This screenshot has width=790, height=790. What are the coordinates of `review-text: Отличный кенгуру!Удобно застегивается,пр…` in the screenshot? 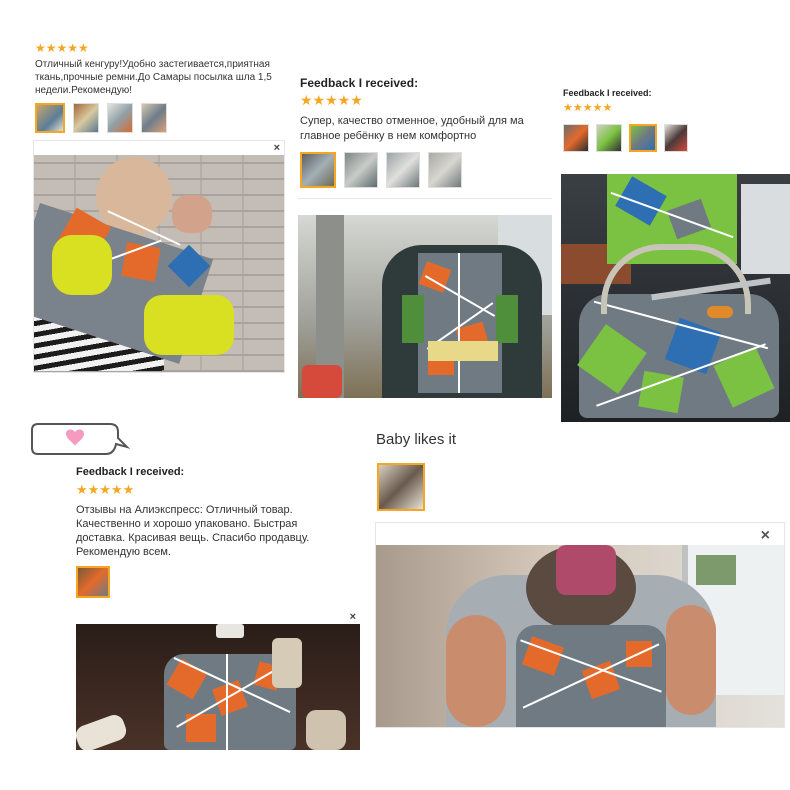 It's located at (153, 77).